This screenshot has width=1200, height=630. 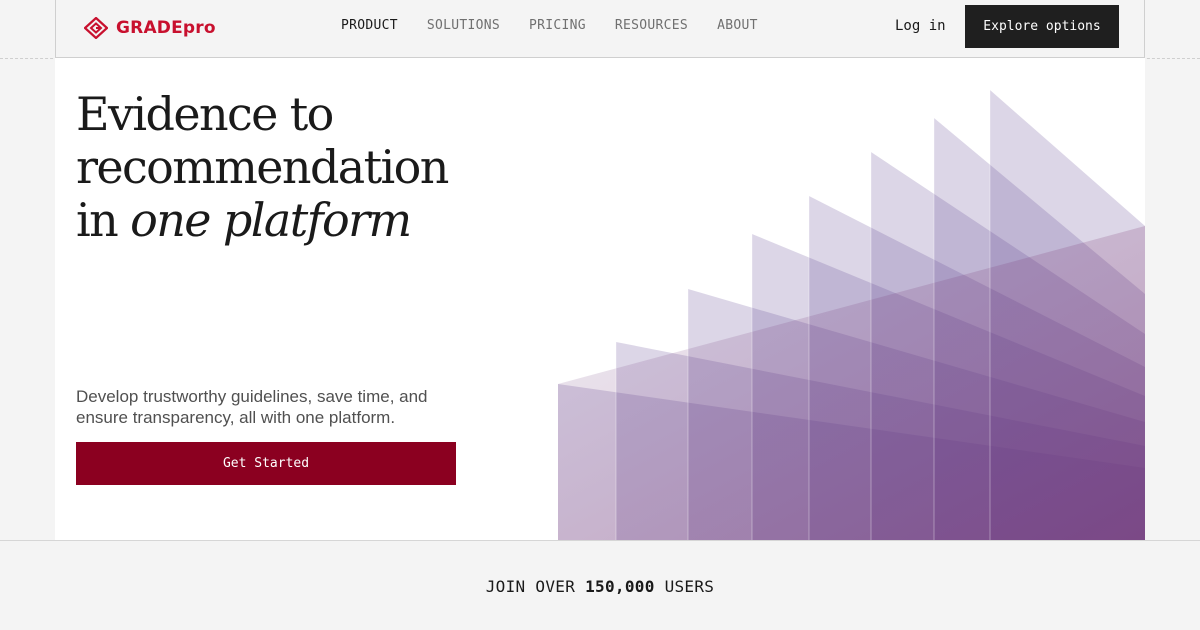 What do you see at coordinates (103, 220) in the screenshot?
I see `headline-line-3-prefix: in` at bounding box center [103, 220].